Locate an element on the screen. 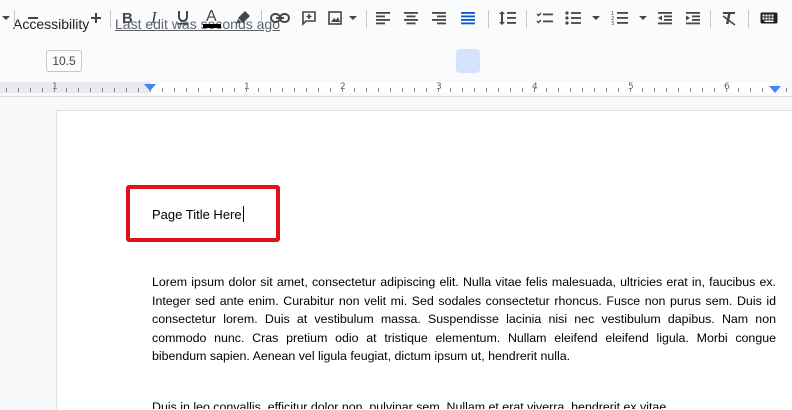 The width and height of the screenshot is (792, 410). document-title-text: Page Title Here is located at coordinates (197, 214).